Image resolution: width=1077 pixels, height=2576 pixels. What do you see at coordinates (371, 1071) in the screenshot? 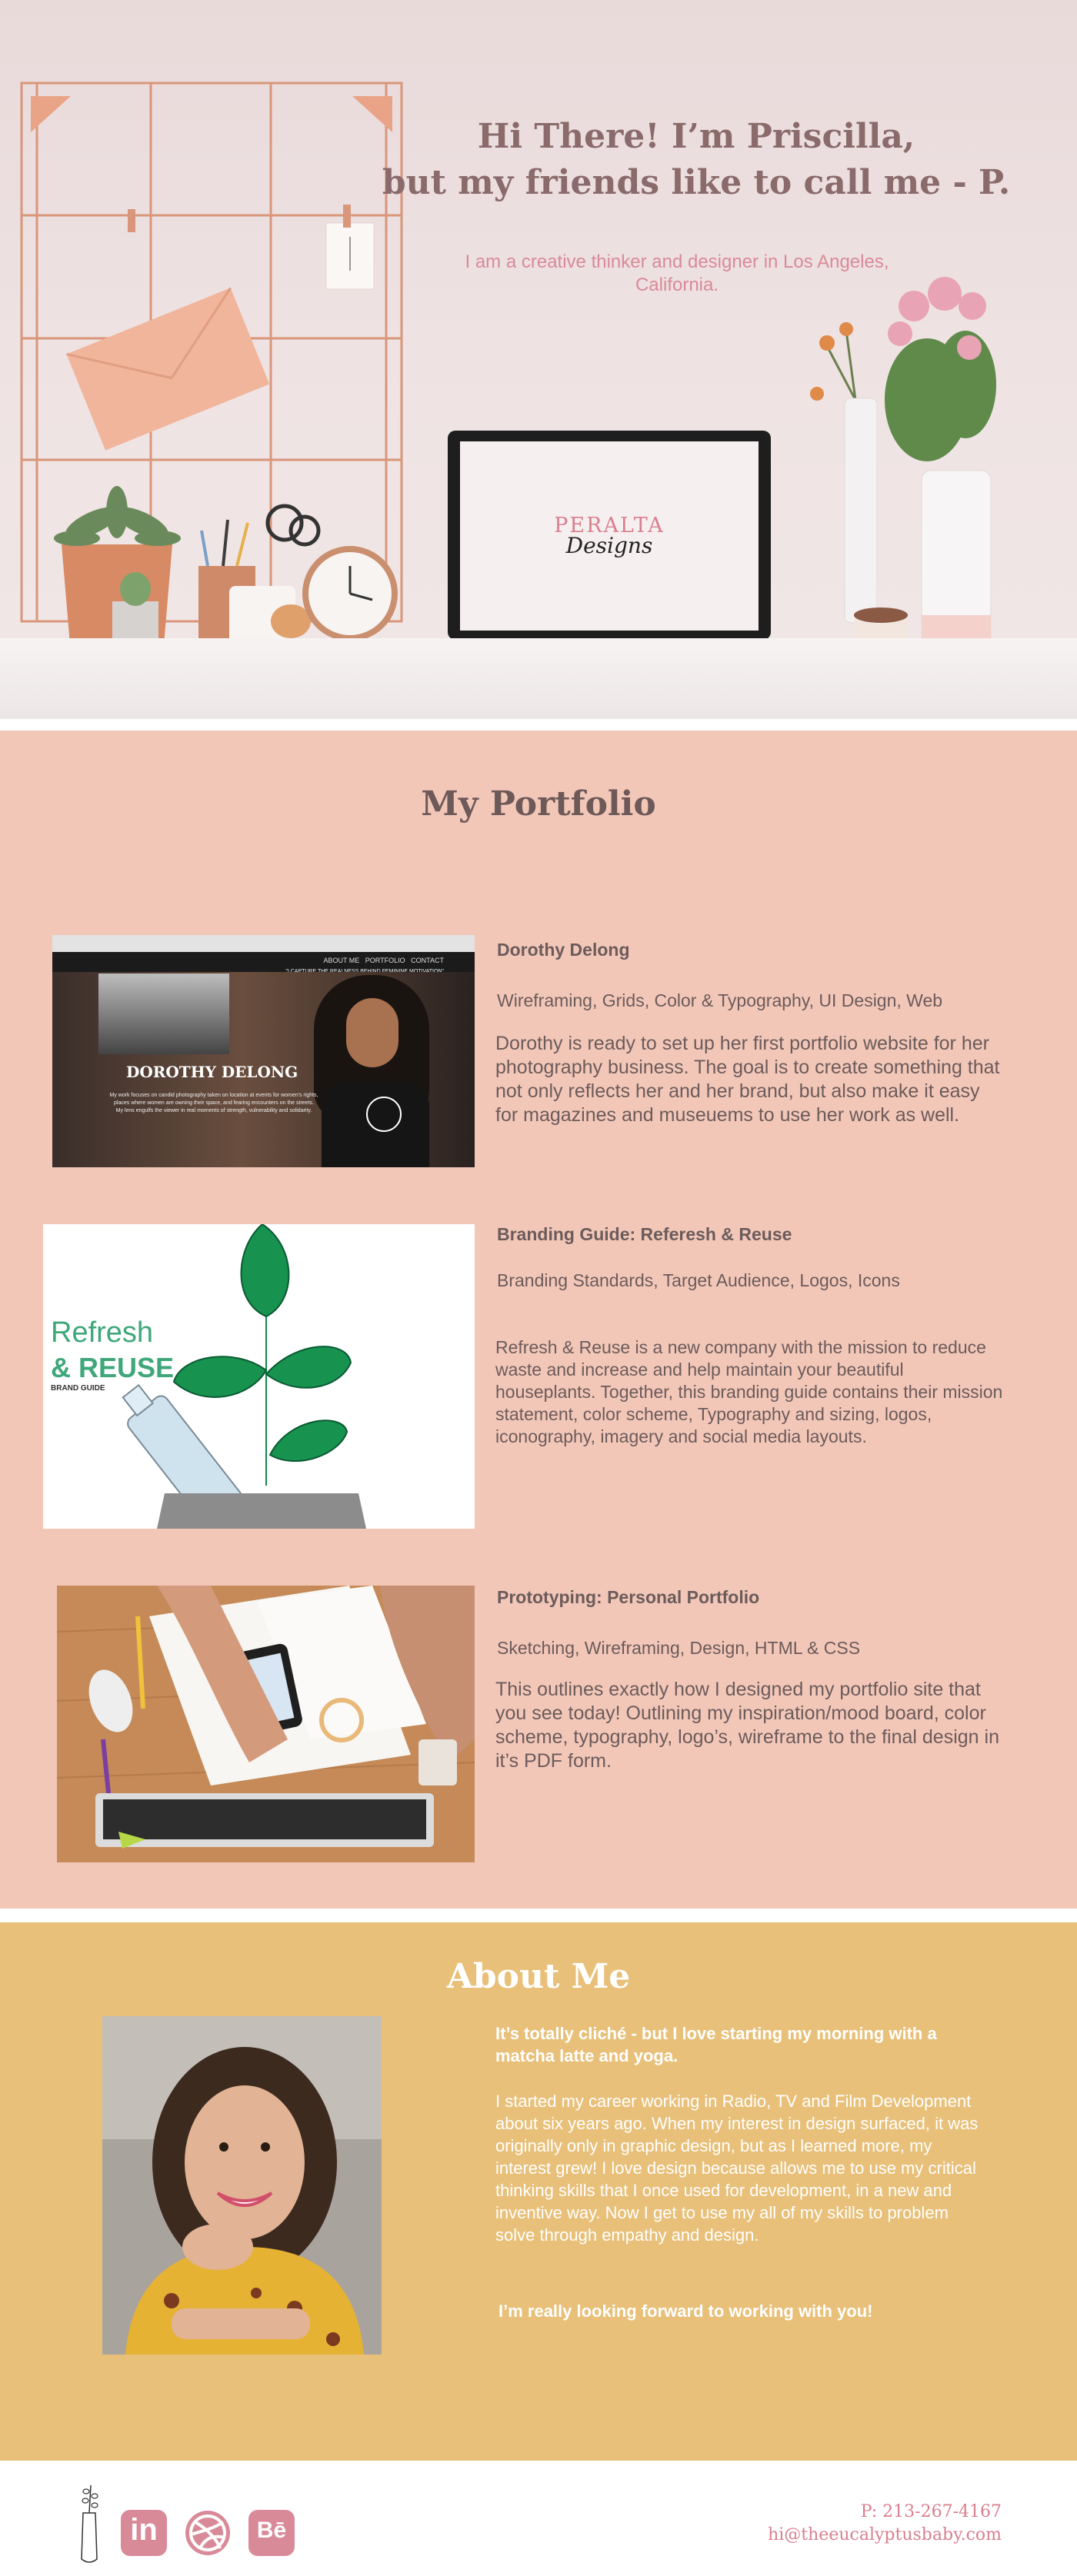
I see `thumbnail-portrait` at bounding box center [371, 1071].